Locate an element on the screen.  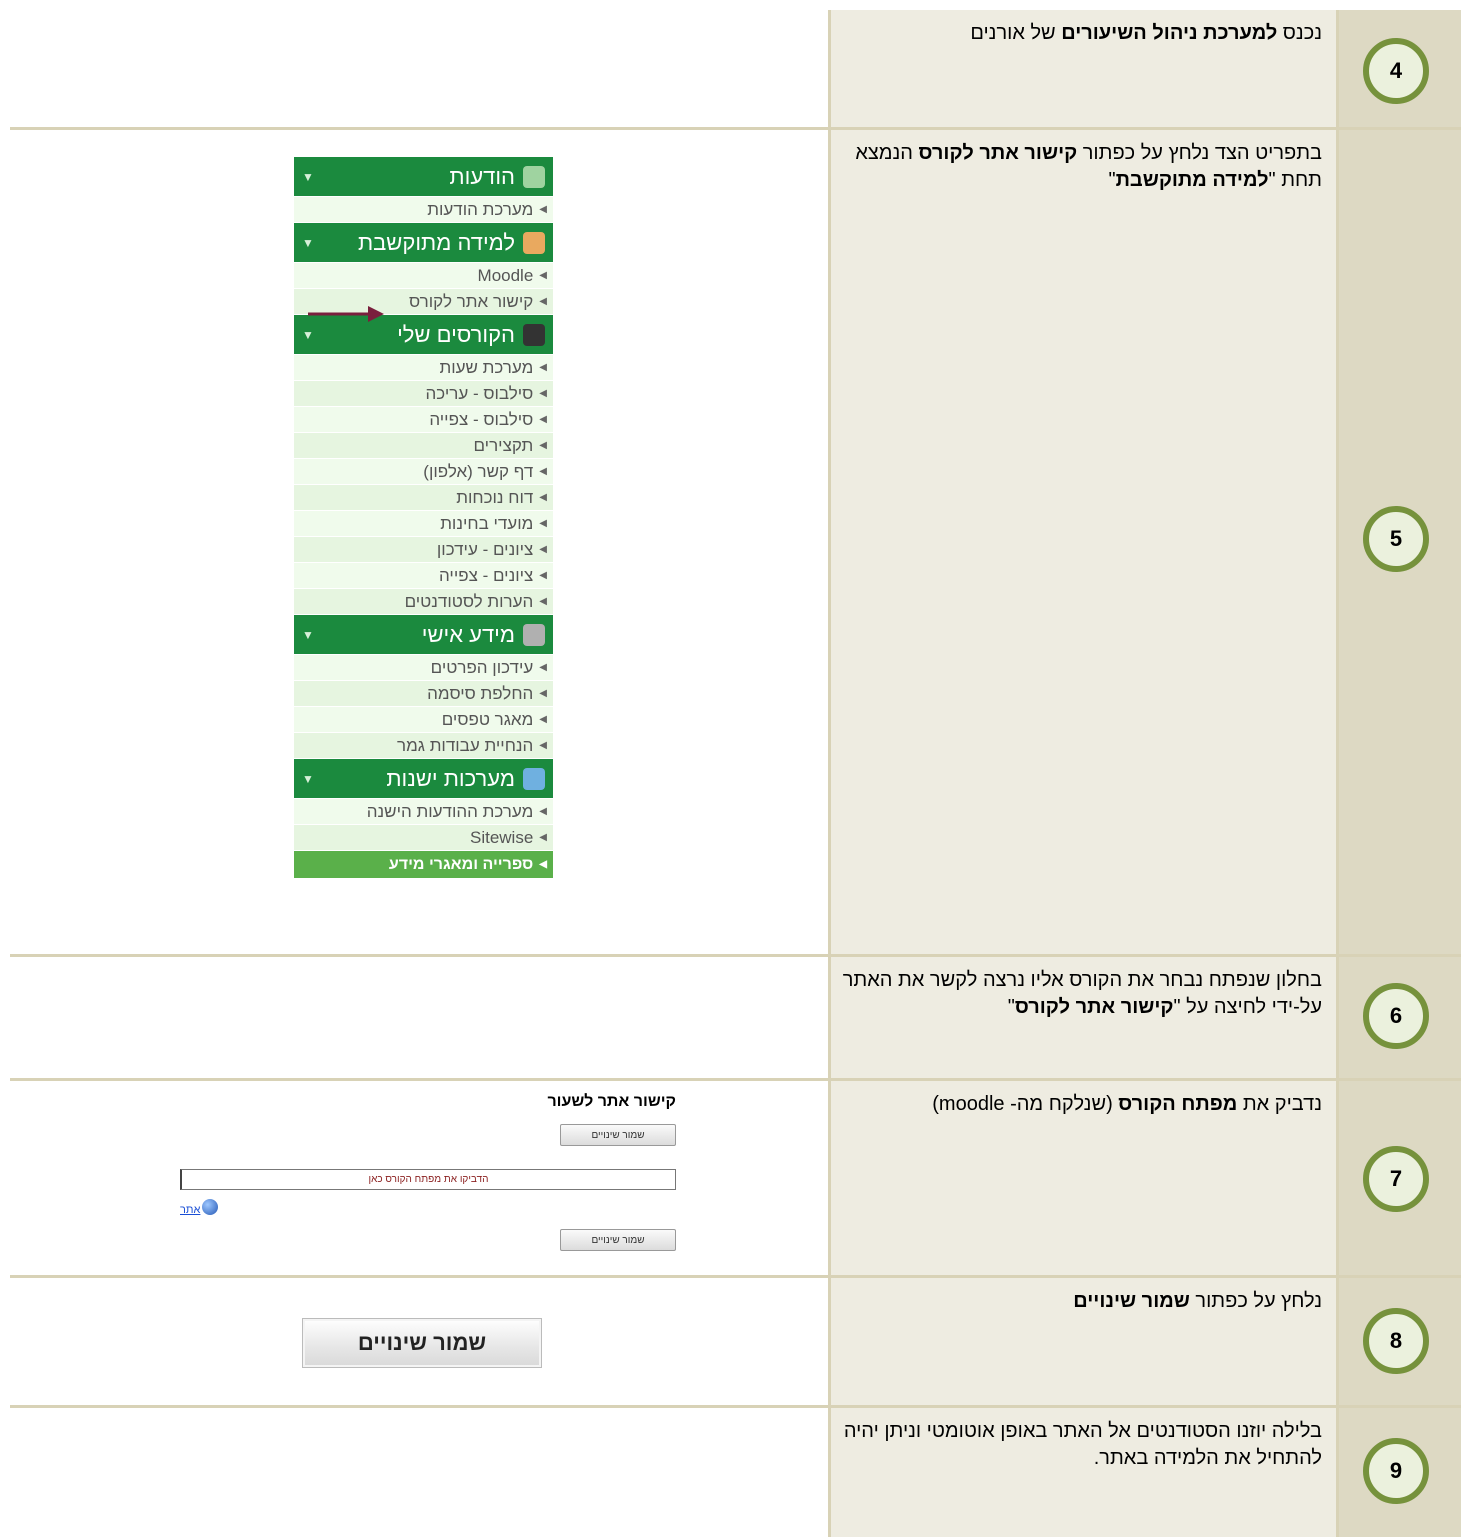
menu-item-label: ציונים - צפייה is located at coordinates (486, 575).